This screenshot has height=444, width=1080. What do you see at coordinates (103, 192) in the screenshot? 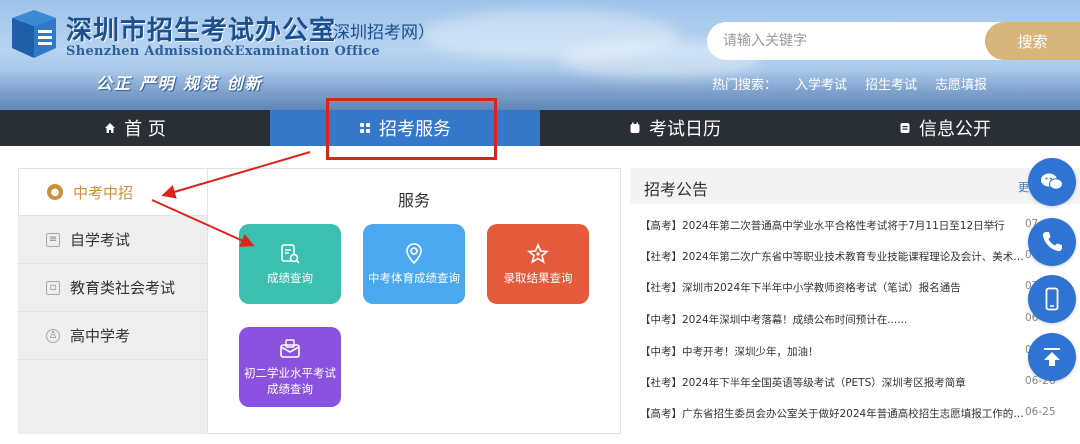
I see `sidebar-item-label: 中考中招` at bounding box center [103, 192].